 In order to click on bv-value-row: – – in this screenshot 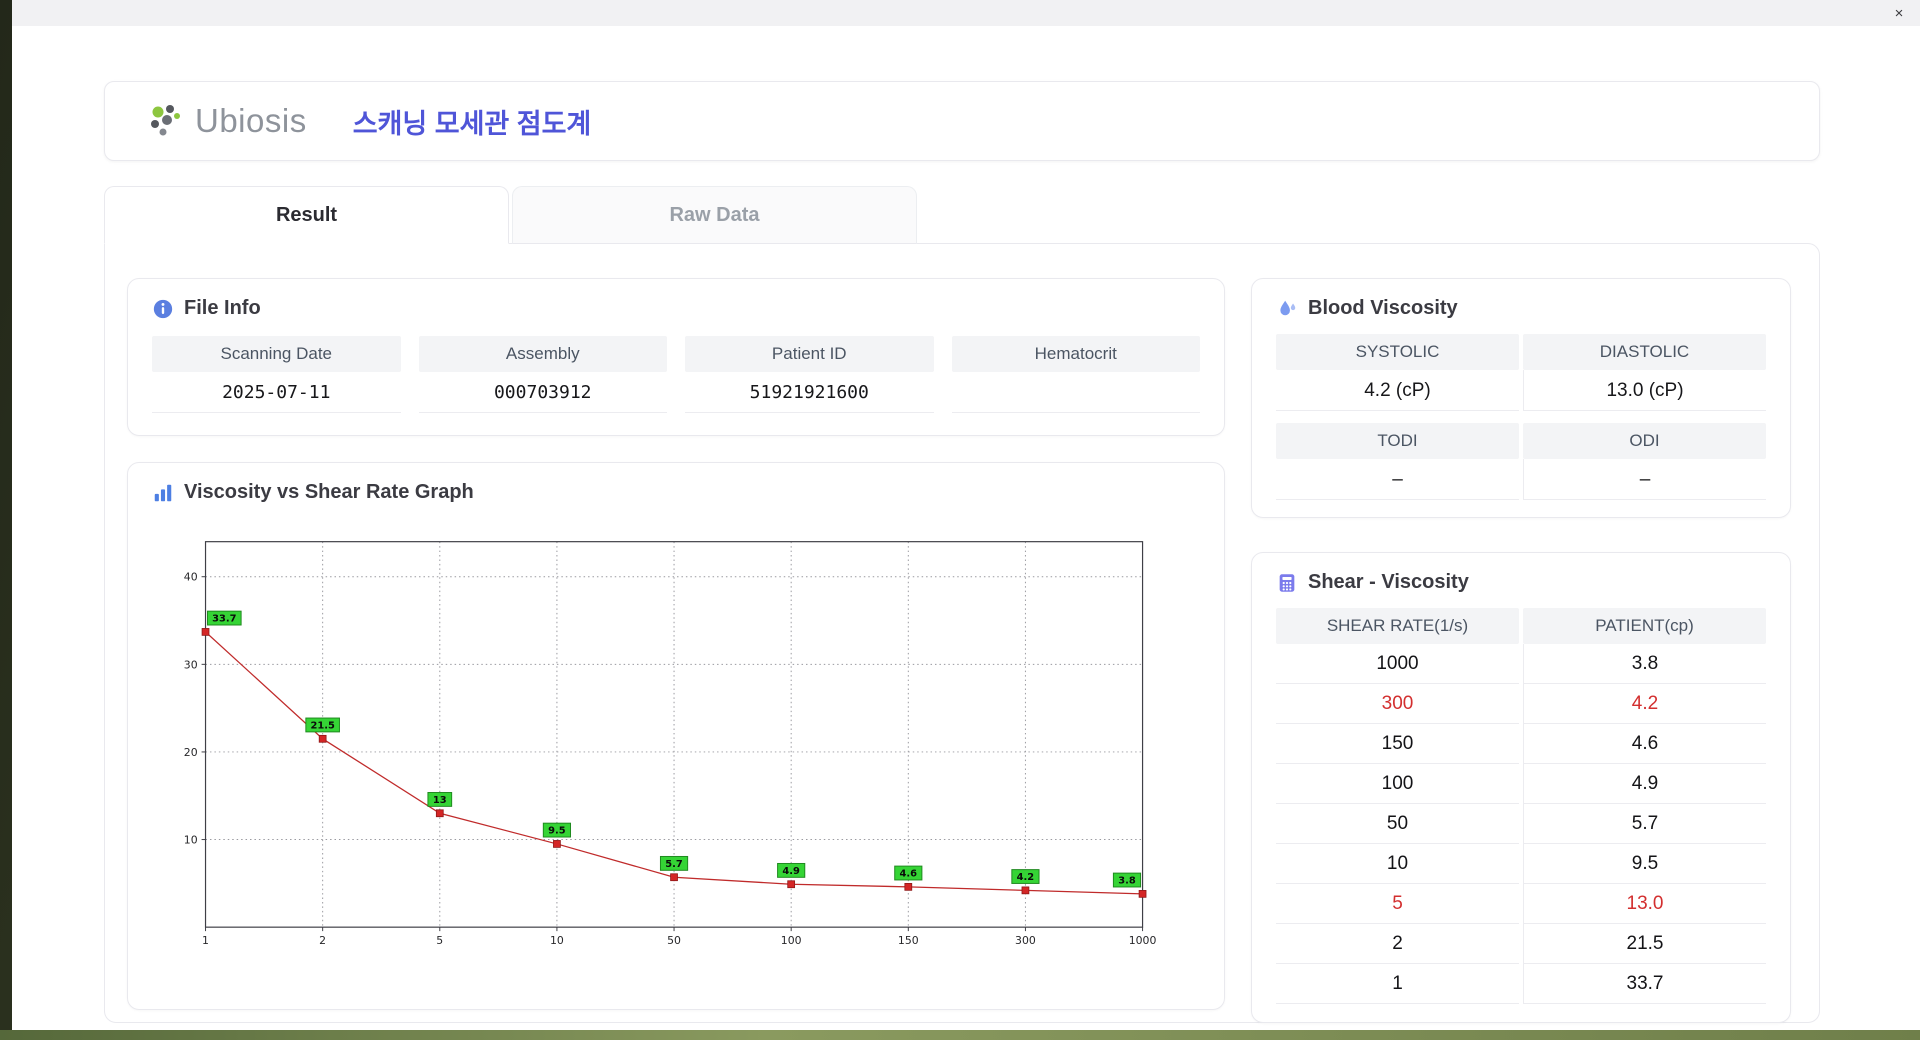, I will do `click(1521, 479)`.